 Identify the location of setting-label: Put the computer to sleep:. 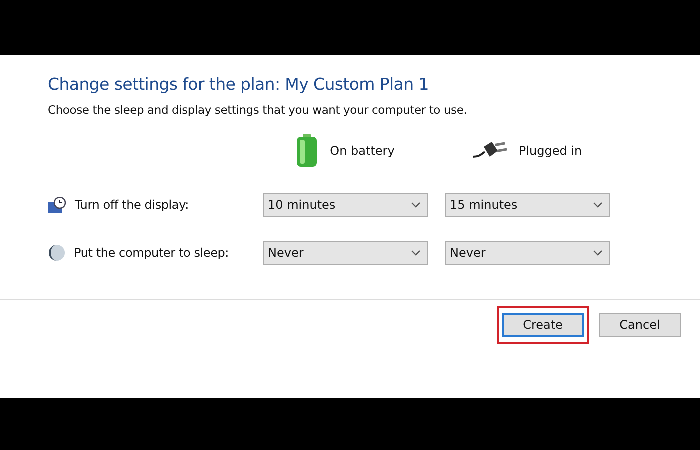
(152, 253).